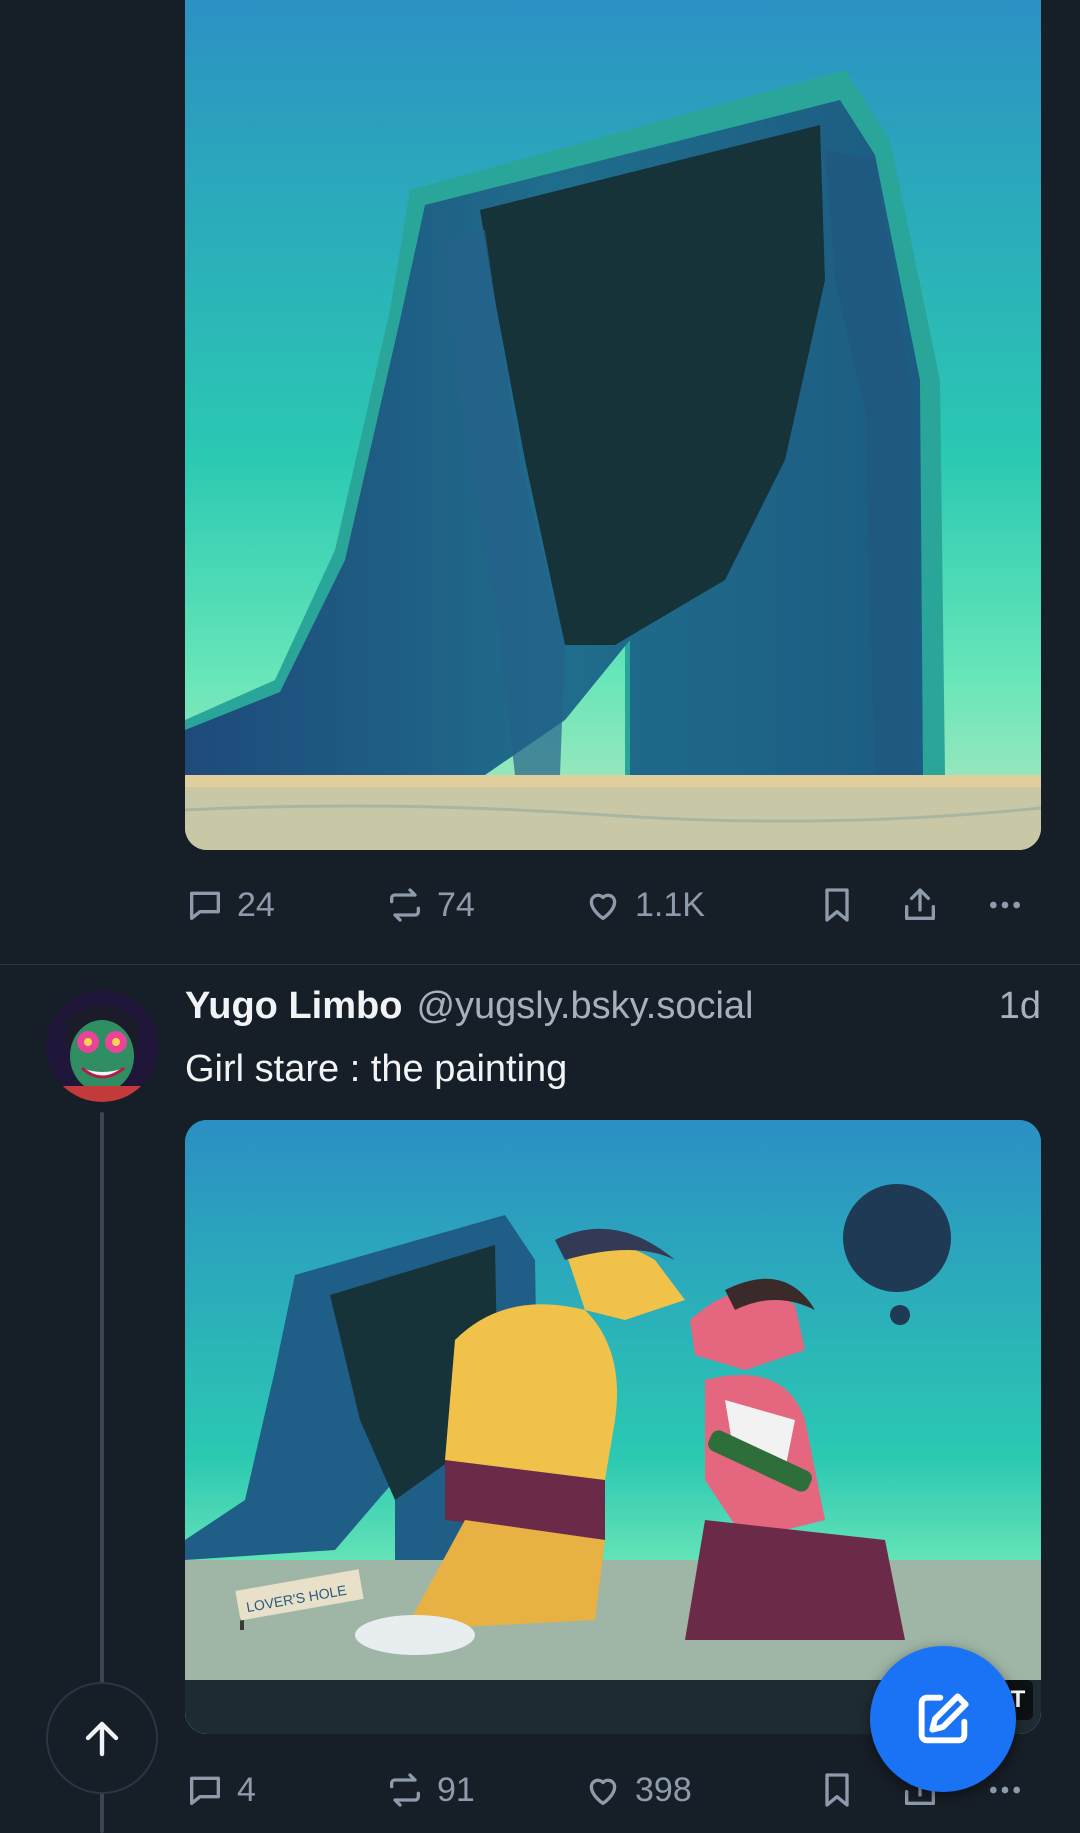  I want to click on repost-count: 91, so click(456, 1789).